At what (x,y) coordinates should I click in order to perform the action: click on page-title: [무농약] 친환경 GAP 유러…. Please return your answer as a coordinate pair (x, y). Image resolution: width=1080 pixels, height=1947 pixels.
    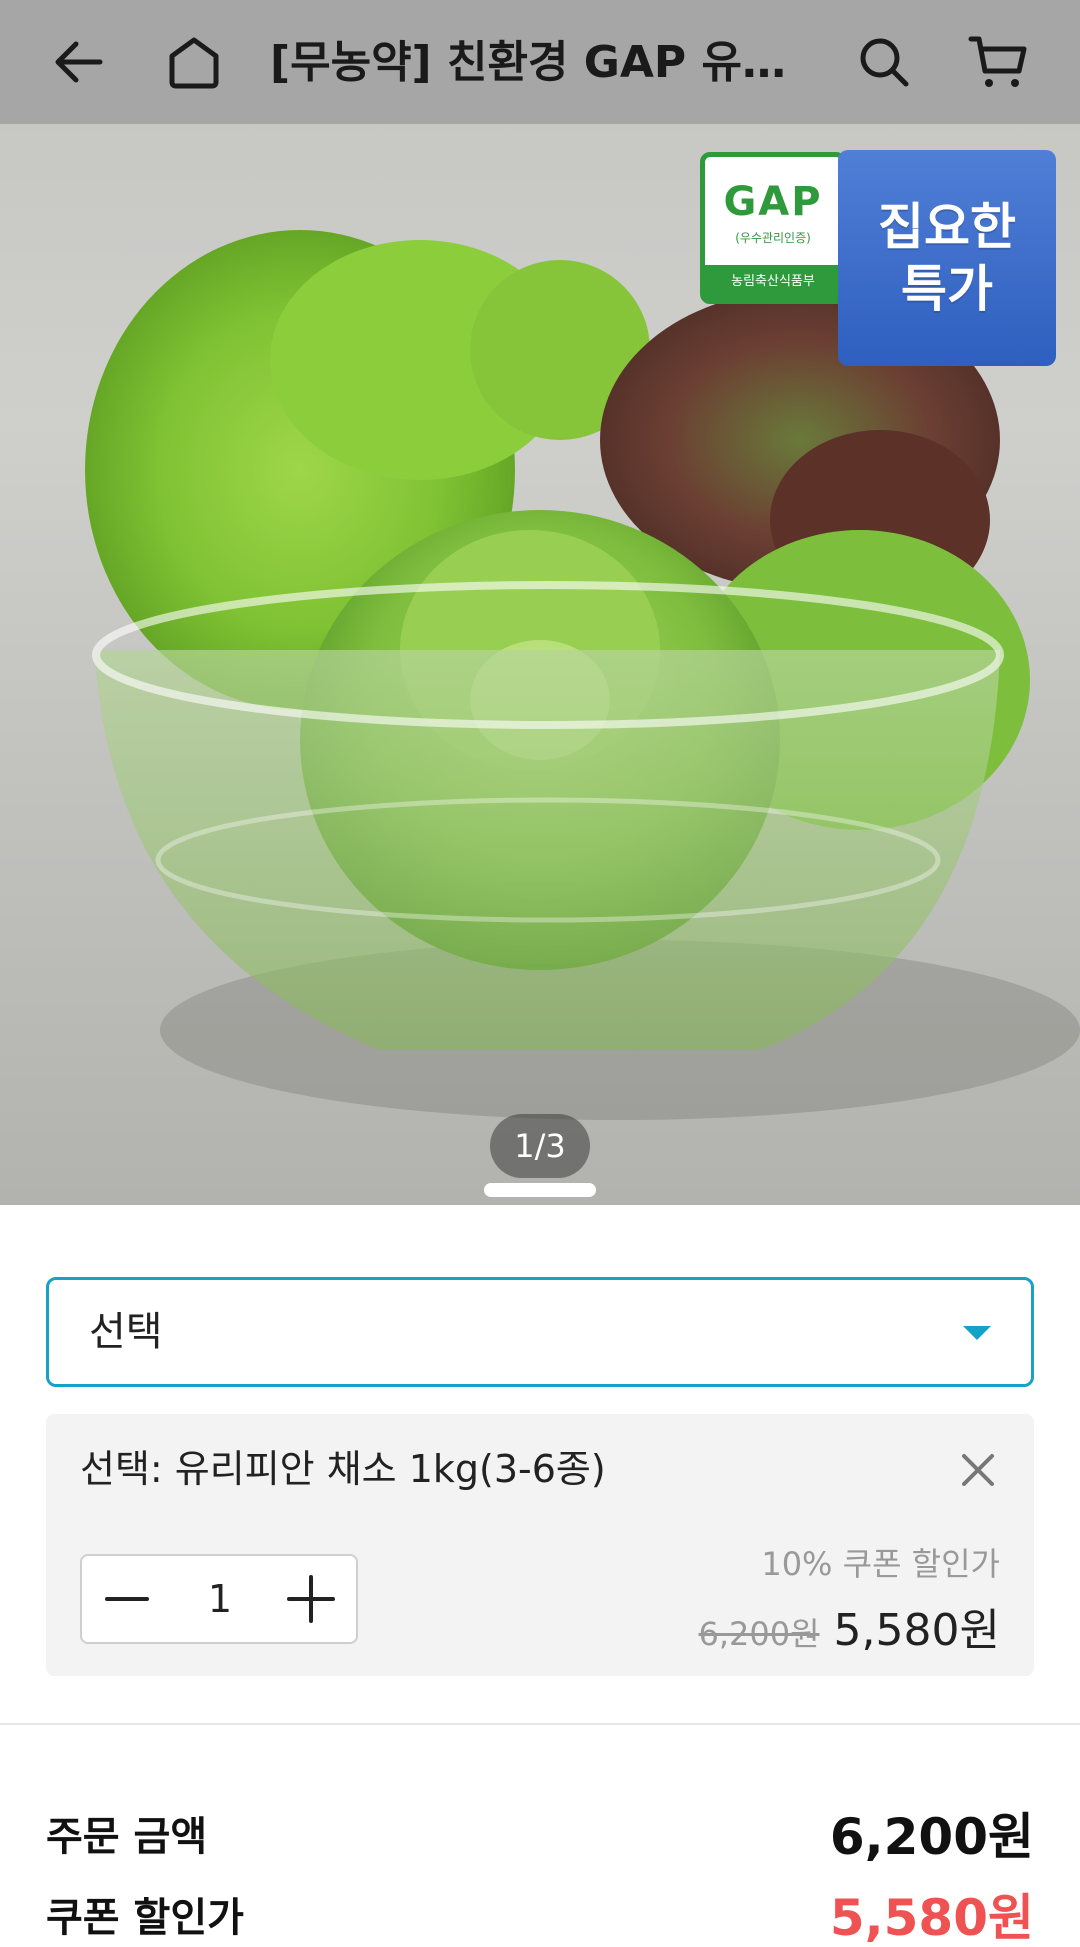
    Looking at the image, I should click on (540, 62).